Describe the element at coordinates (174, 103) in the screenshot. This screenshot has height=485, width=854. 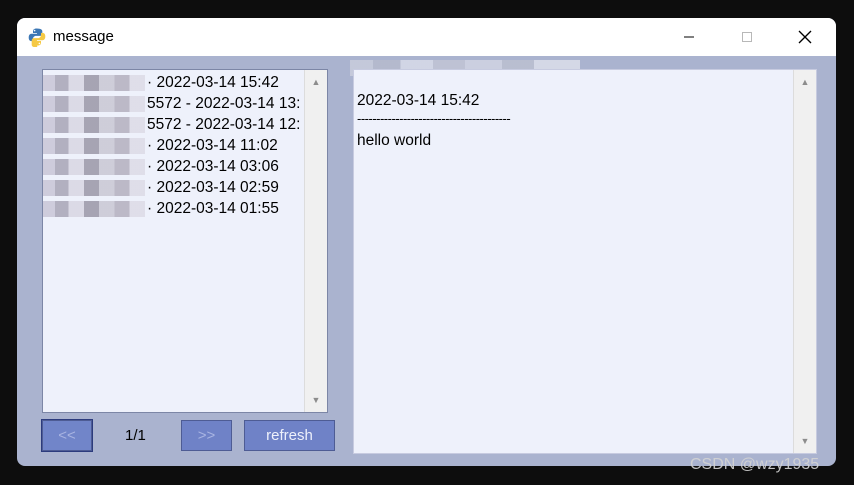
I see `list-item: 5572 - 2022-03-14 13:` at that location.